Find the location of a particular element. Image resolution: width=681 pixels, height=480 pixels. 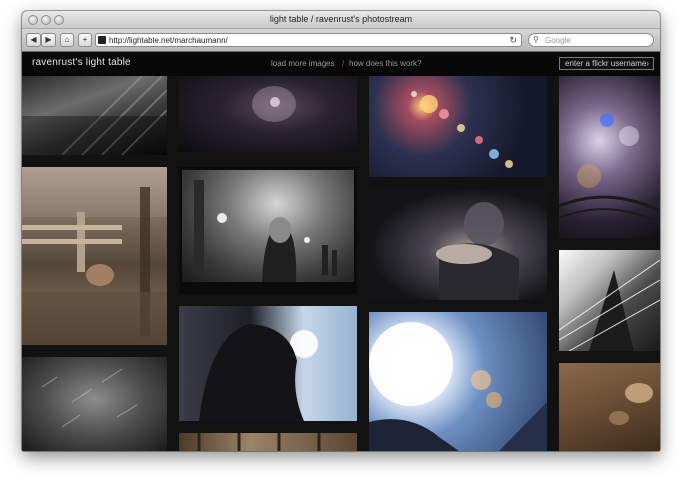

window-title: light table / ravenrust's photostream is located at coordinates (341, 19).